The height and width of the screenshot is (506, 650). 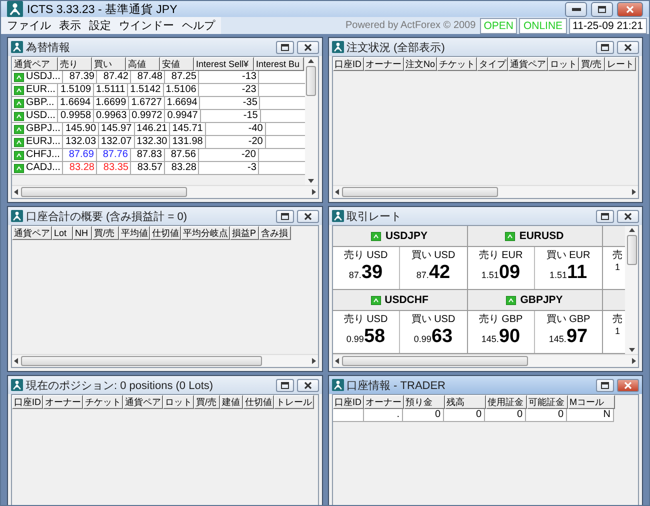 What do you see at coordinates (224, 64) in the screenshot?
I see `column-header: Interest Sell¥` at bounding box center [224, 64].